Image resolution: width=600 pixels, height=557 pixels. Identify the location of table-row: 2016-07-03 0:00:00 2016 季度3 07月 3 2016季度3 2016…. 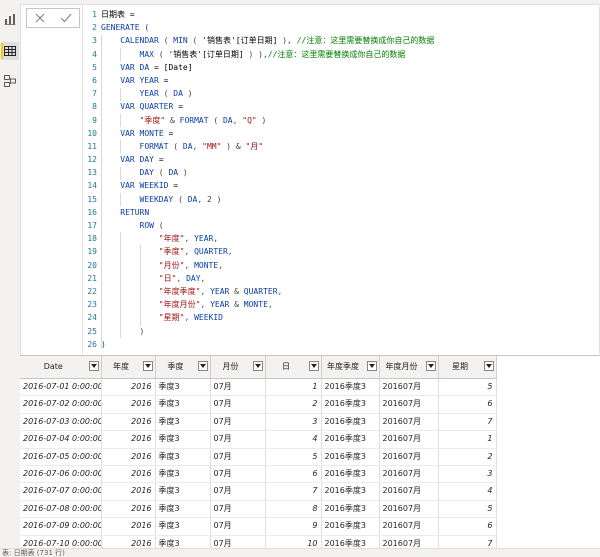
(258, 422).